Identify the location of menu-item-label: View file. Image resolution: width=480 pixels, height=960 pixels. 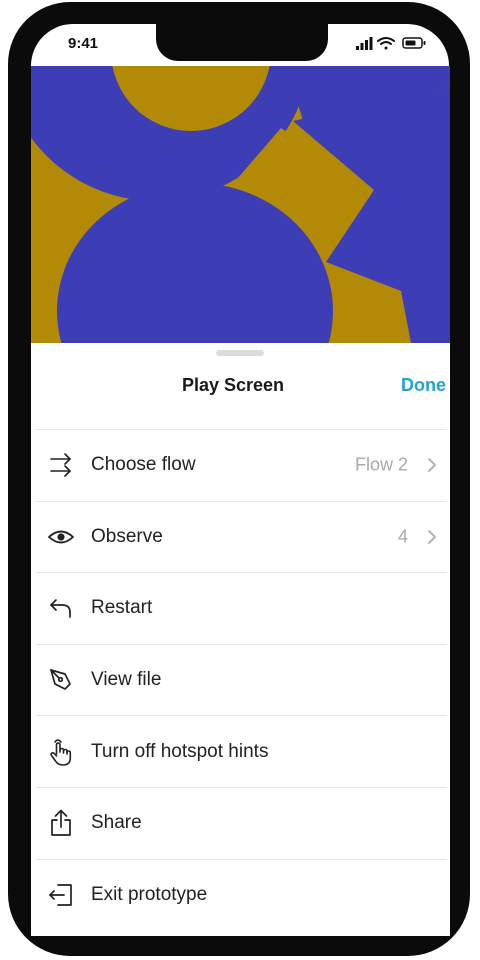
(126, 680).